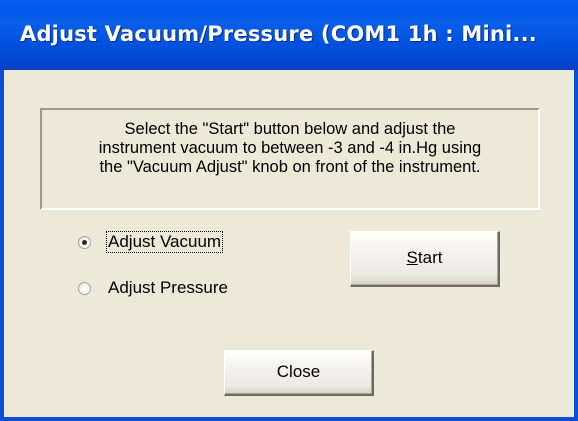 This screenshot has height=421, width=578. What do you see at coordinates (412, 257) in the screenshot?
I see `start-button-mnemonic: S` at bounding box center [412, 257].